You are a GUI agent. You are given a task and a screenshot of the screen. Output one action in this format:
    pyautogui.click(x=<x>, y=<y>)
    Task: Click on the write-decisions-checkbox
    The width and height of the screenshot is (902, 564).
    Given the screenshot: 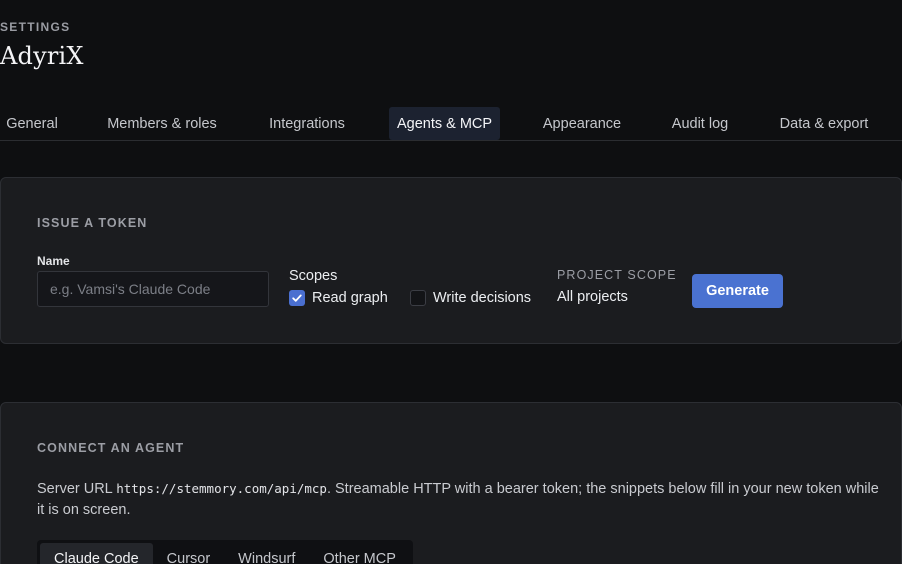 What is the action you would take?
    pyautogui.click(x=418, y=298)
    